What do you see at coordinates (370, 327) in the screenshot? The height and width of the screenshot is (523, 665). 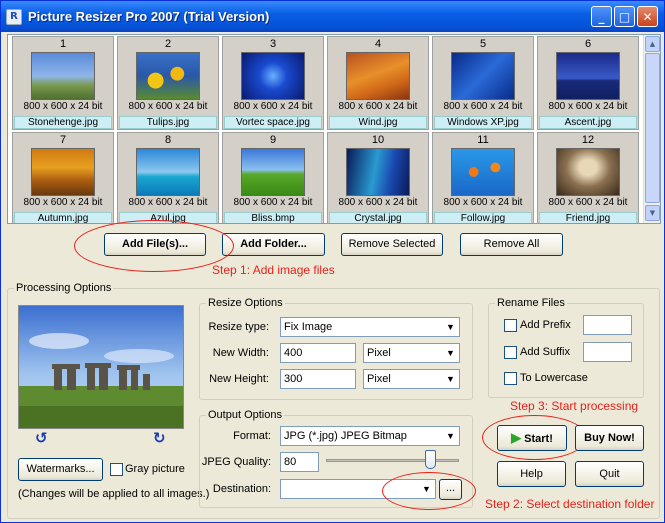 I see `resize-type-select: Fix Image ▼` at bounding box center [370, 327].